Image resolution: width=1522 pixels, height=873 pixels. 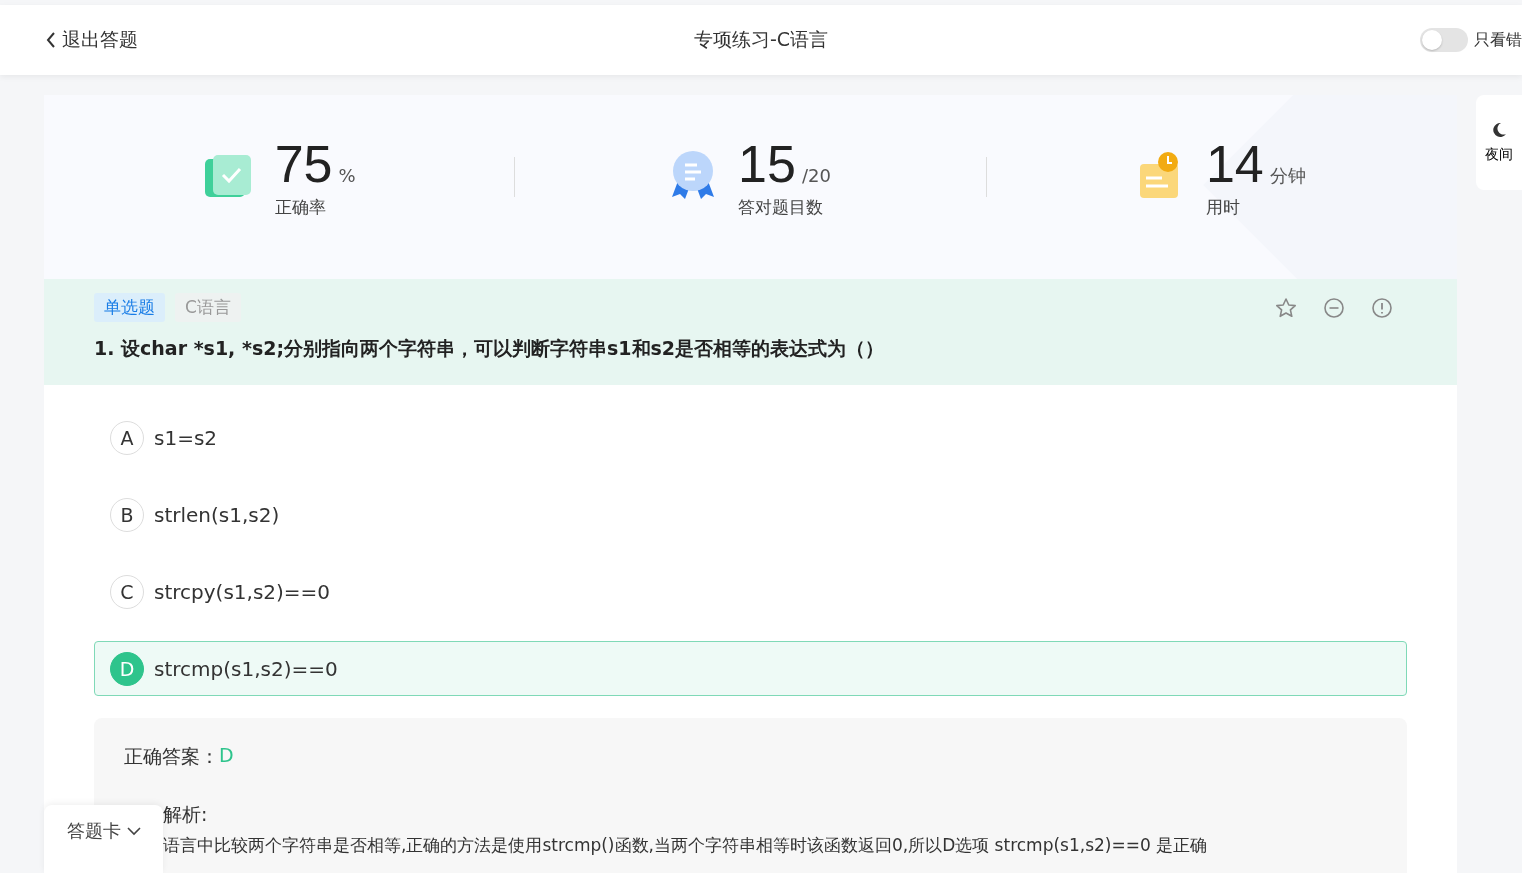 I want to click on analysis-text: 语言中比较两个字符串是否相等,正确的方法是使用strcmp()函数,当两个字符串相等时该函数返回0,所以D选项 strcmp(s1,s2)==0 是正确, so click(x=685, y=845).